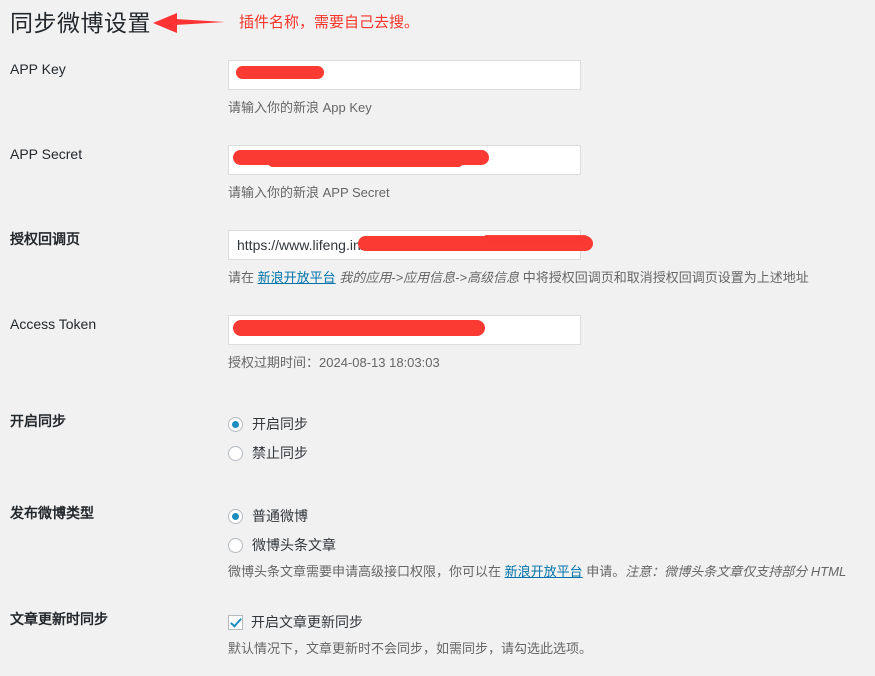  What do you see at coordinates (404, 160) in the screenshot?
I see `app-secret-input` at bounding box center [404, 160].